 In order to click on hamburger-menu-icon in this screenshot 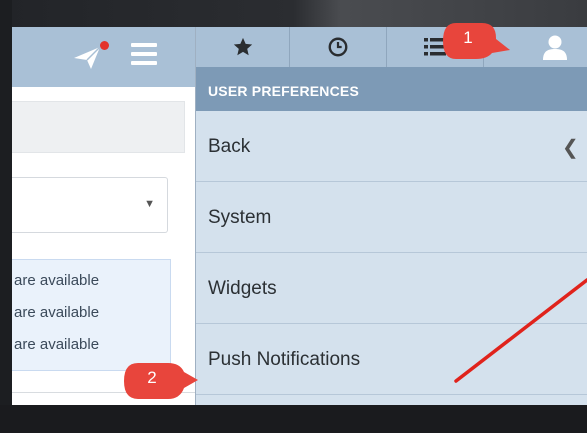, I will do `click(144, 55)`.